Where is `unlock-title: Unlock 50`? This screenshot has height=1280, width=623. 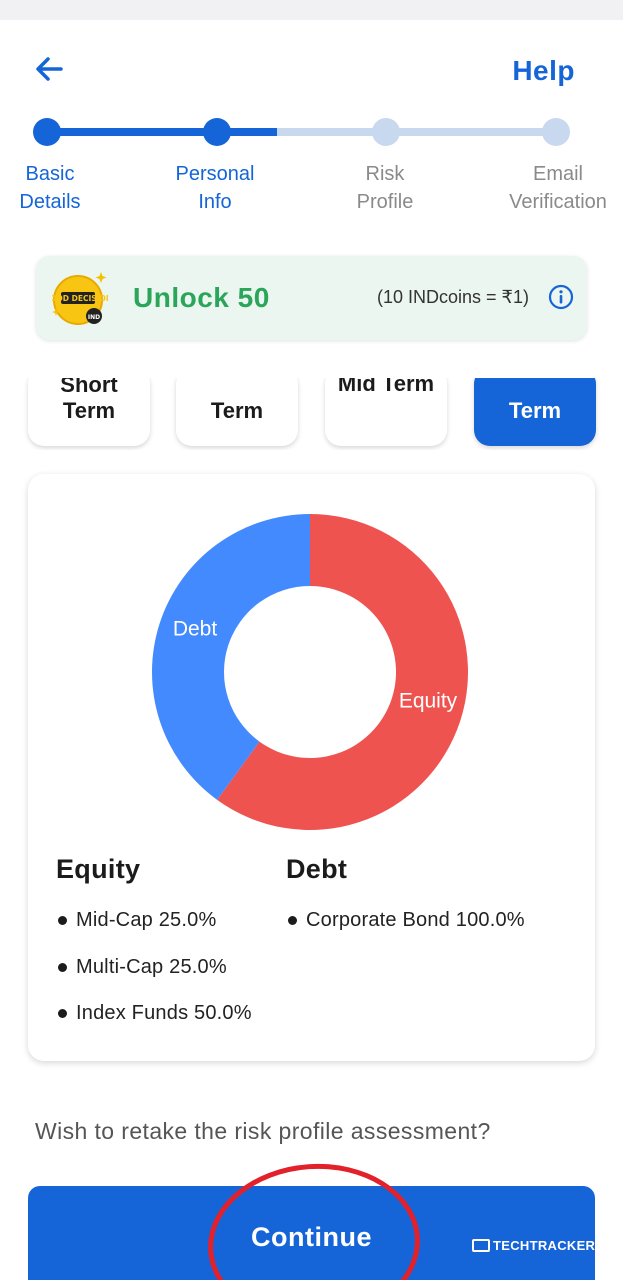
unlock-title: Unlock 50 is located at coordinates (201, 297).